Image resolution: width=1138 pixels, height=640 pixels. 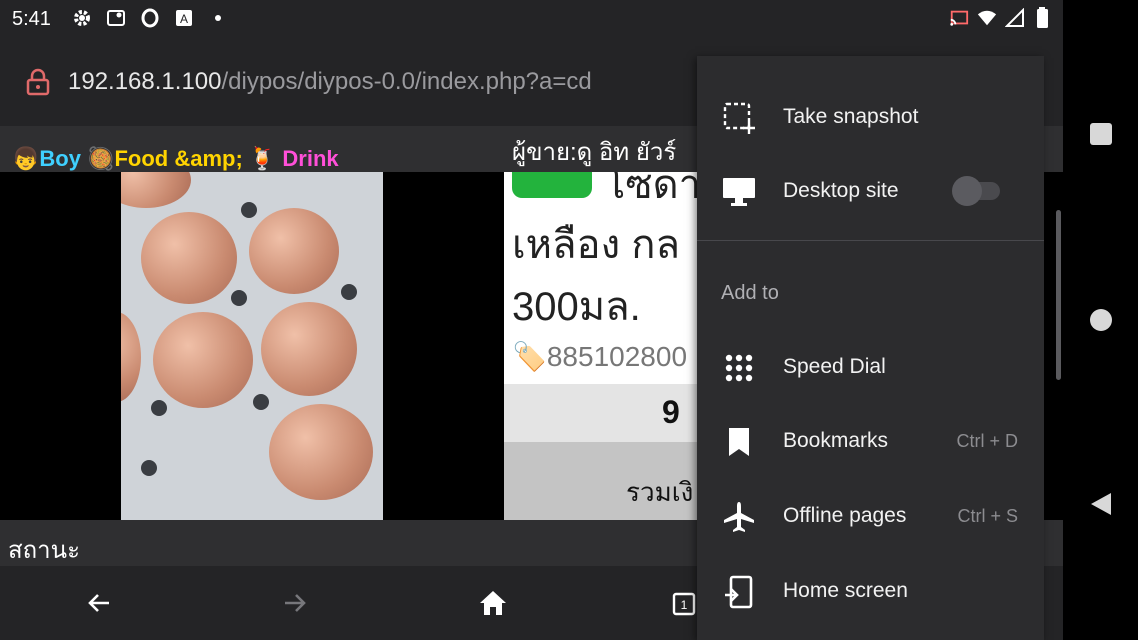 I want to click on url-path: /diypos/diypos-0.0/index.php?a=cd, so click(x=406, y=81).